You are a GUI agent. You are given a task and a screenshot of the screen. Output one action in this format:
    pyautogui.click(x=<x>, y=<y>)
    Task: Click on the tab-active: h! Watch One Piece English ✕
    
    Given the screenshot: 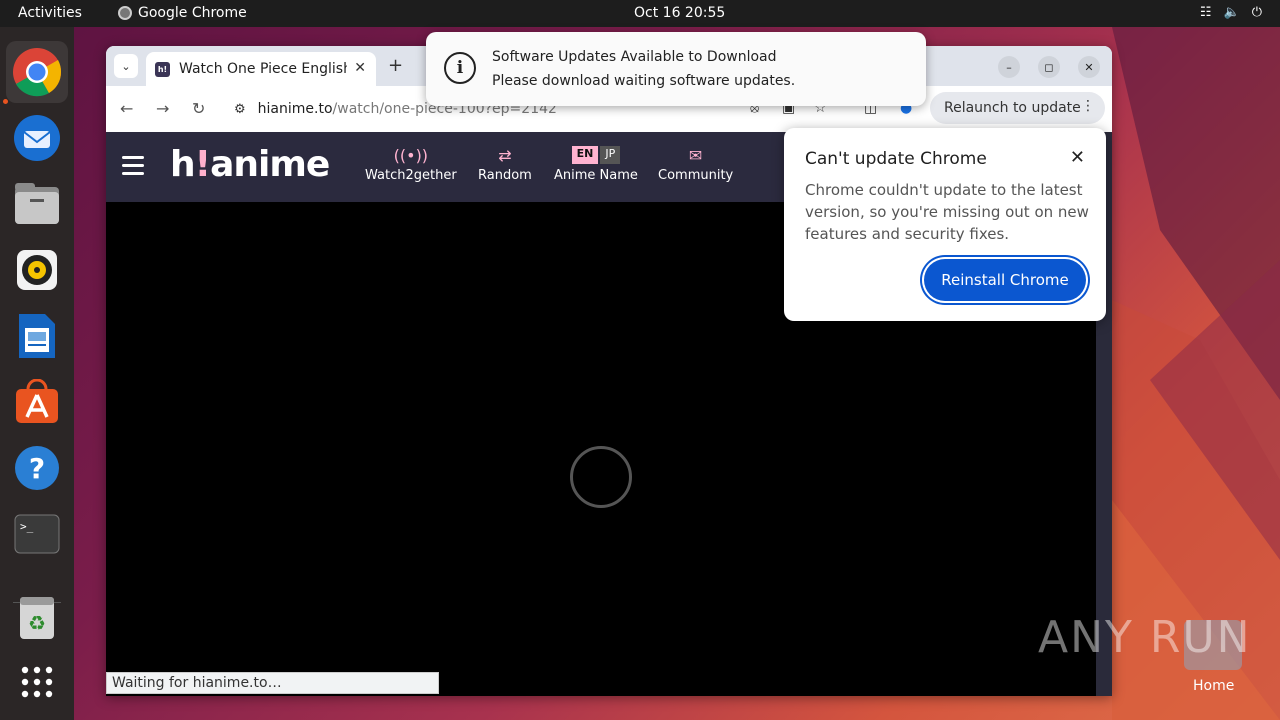 What is the action you would take?
    pyautogui.click(x=261, y=69)
    